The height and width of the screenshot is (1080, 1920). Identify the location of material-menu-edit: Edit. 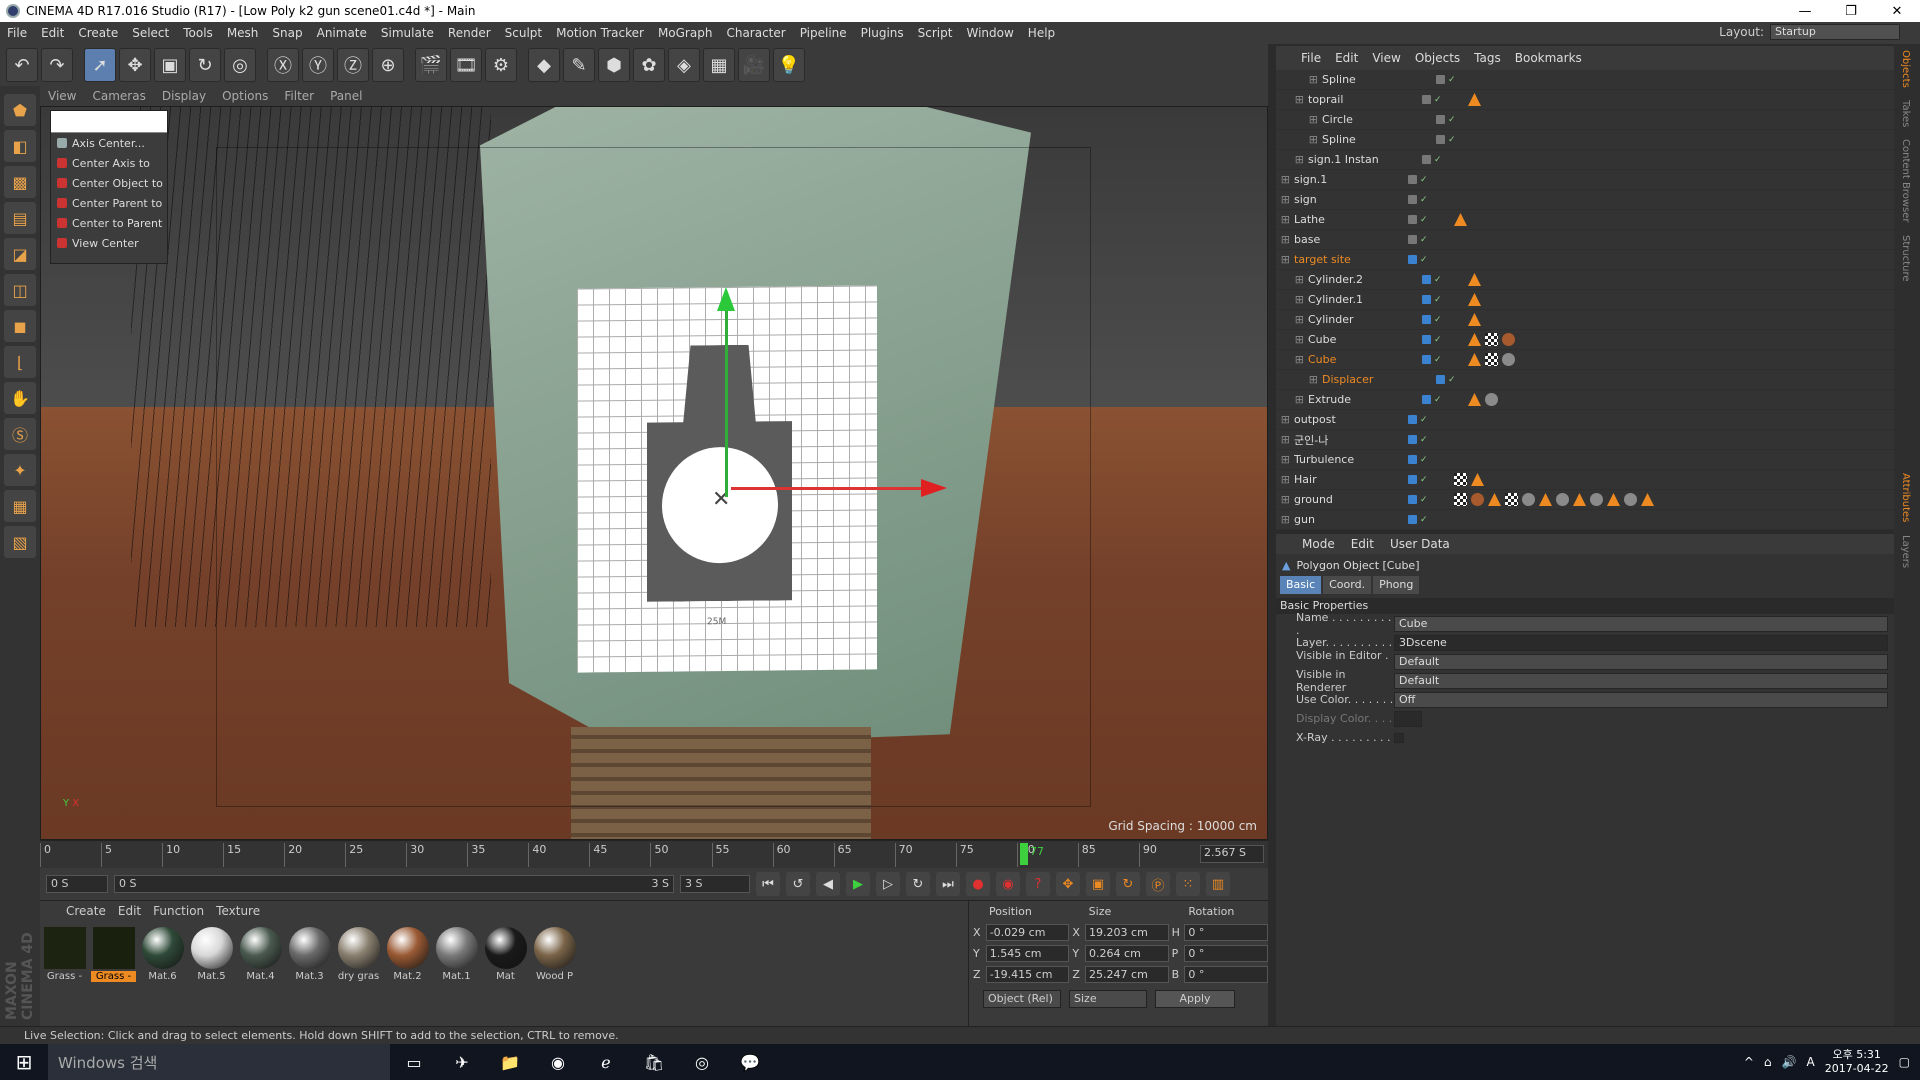
(129, 911).